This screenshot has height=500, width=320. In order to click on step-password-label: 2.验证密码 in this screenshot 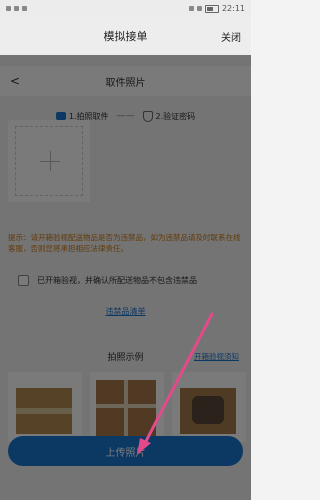, I will do `click(175, 116)`.